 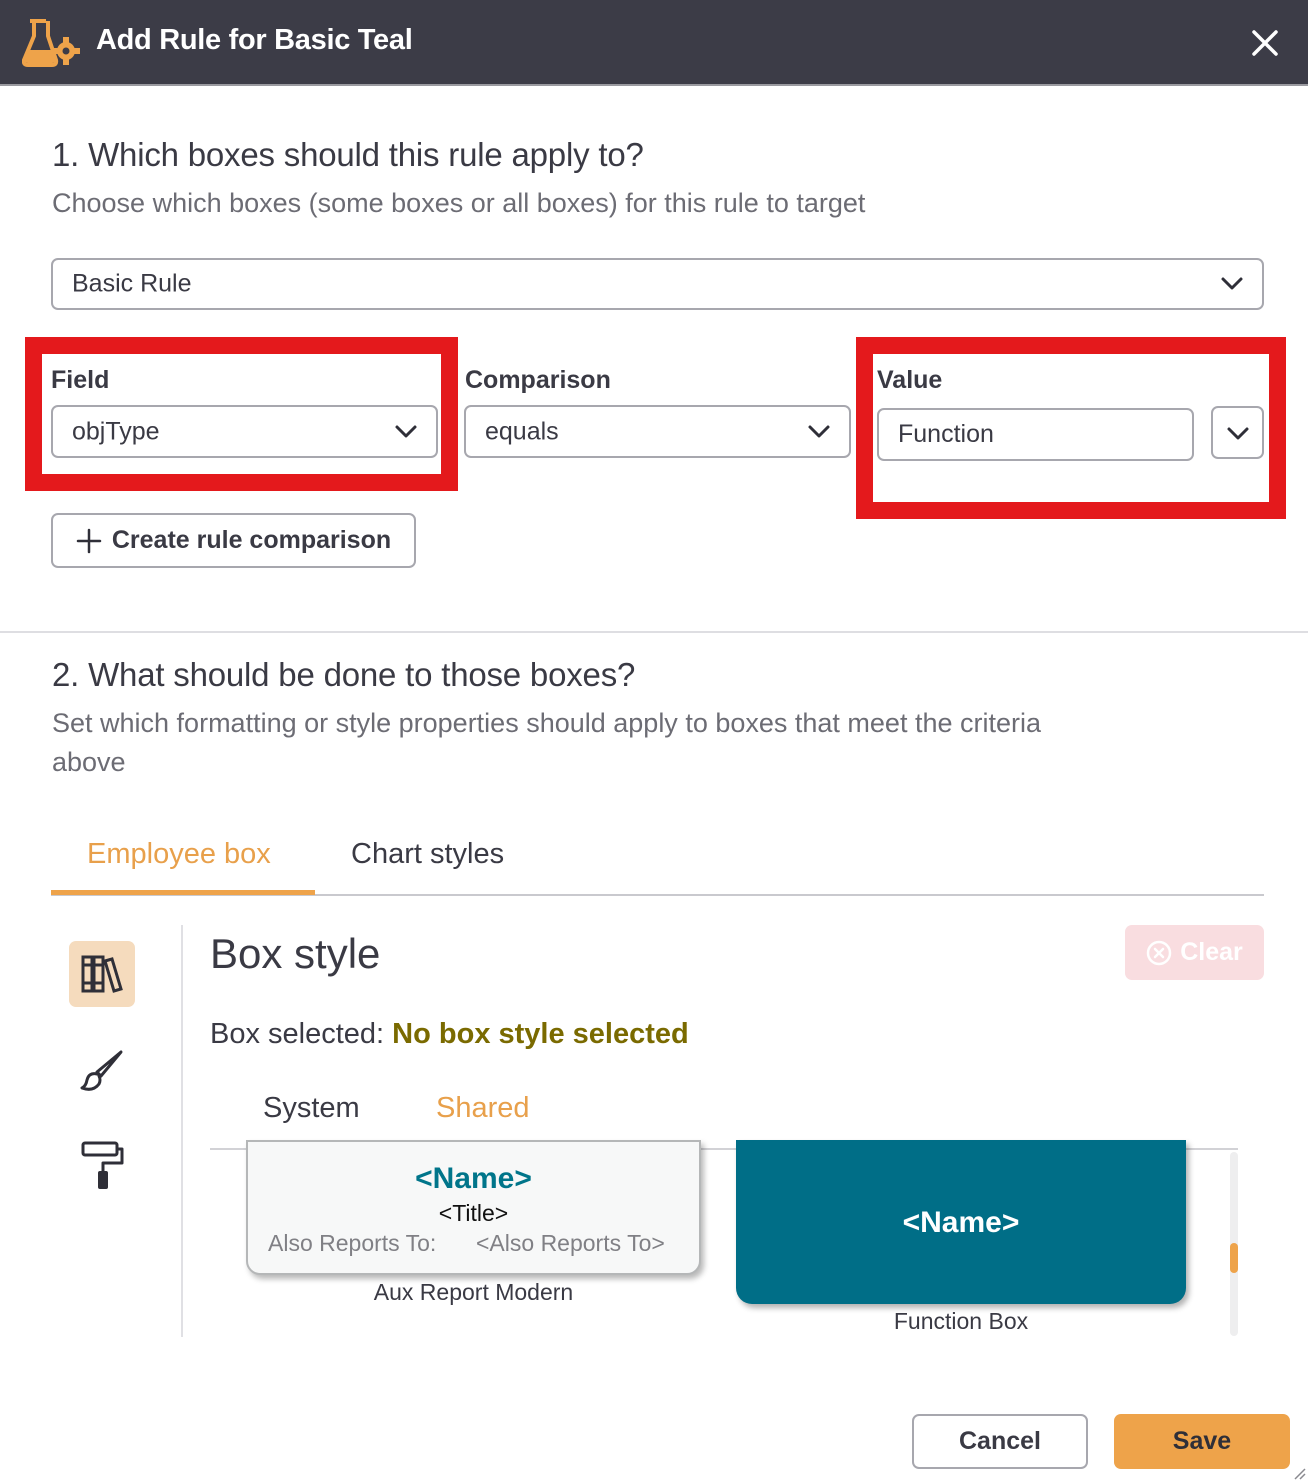 I want to click on close-icon, so click(x=1265, y=43).